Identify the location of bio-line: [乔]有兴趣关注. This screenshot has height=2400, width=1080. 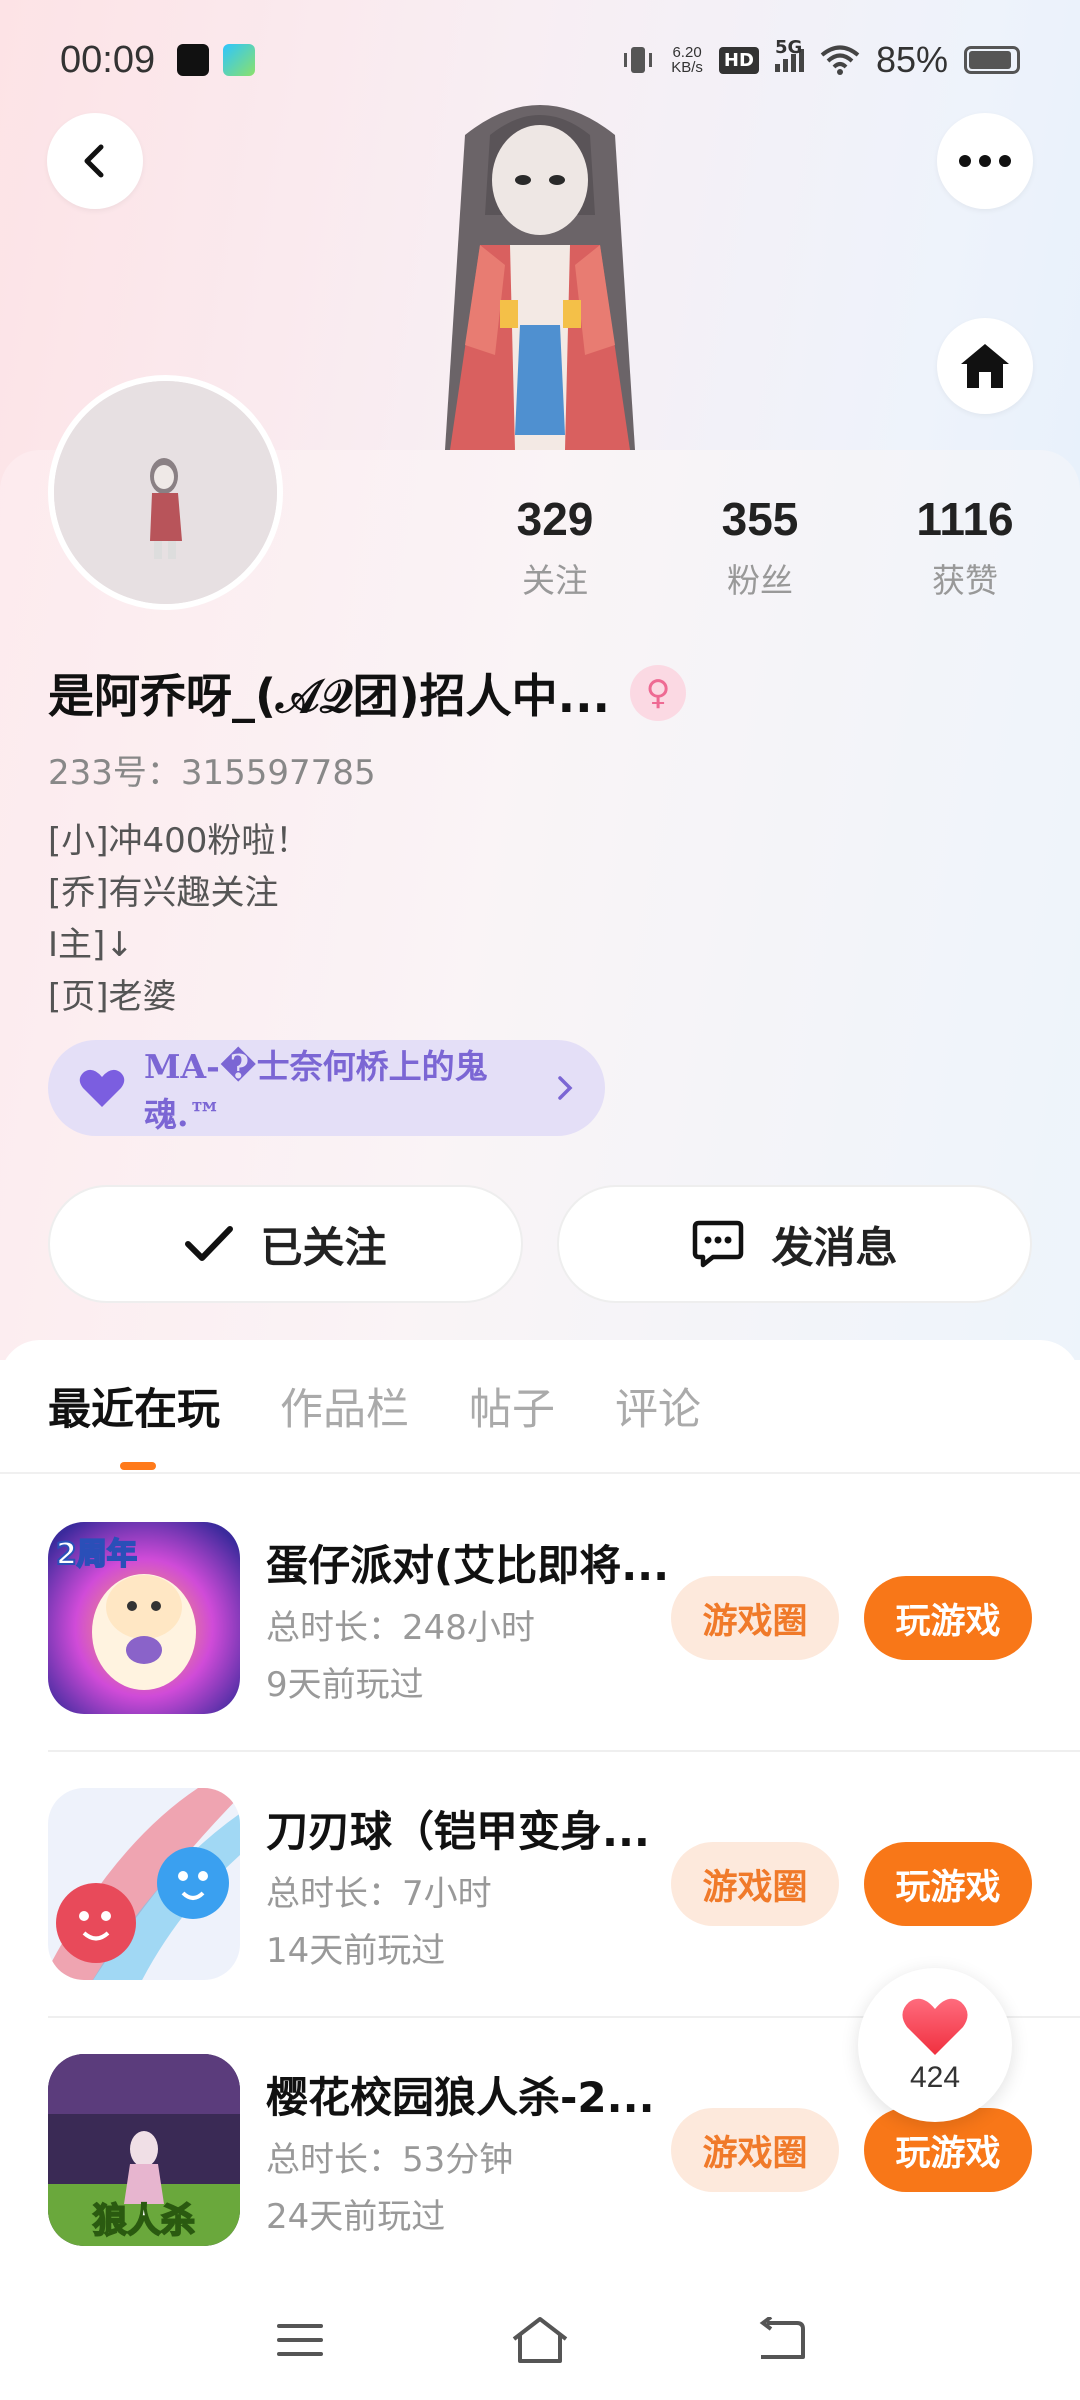
(163, 893).